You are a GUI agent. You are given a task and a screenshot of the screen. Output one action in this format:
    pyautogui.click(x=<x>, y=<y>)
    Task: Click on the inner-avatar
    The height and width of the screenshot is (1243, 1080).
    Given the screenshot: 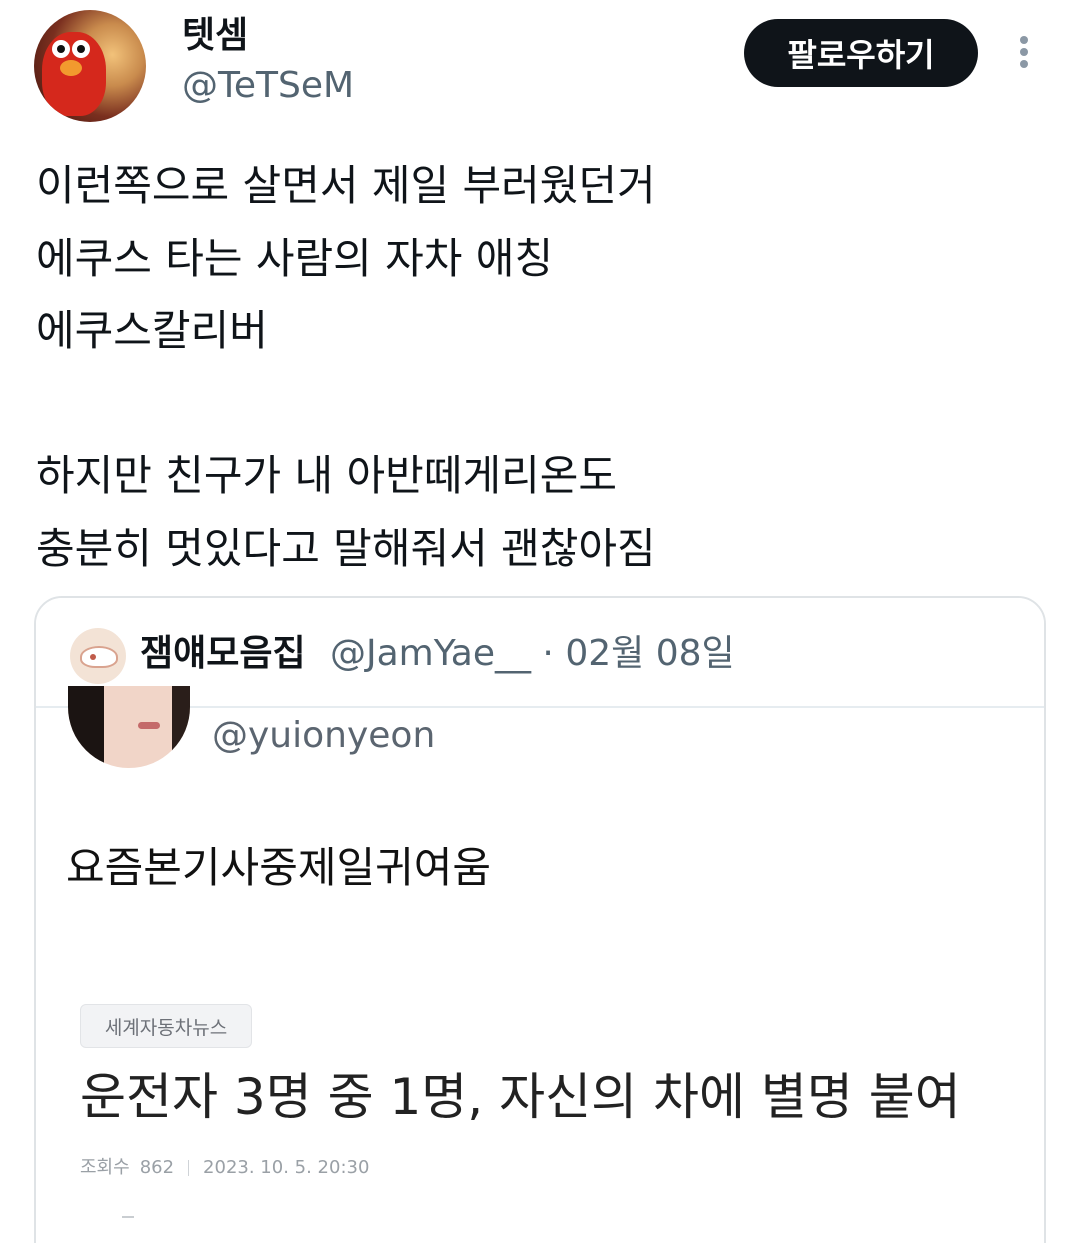 What is the action you would take?
    pyautogui.click(x=129, y=727)
    